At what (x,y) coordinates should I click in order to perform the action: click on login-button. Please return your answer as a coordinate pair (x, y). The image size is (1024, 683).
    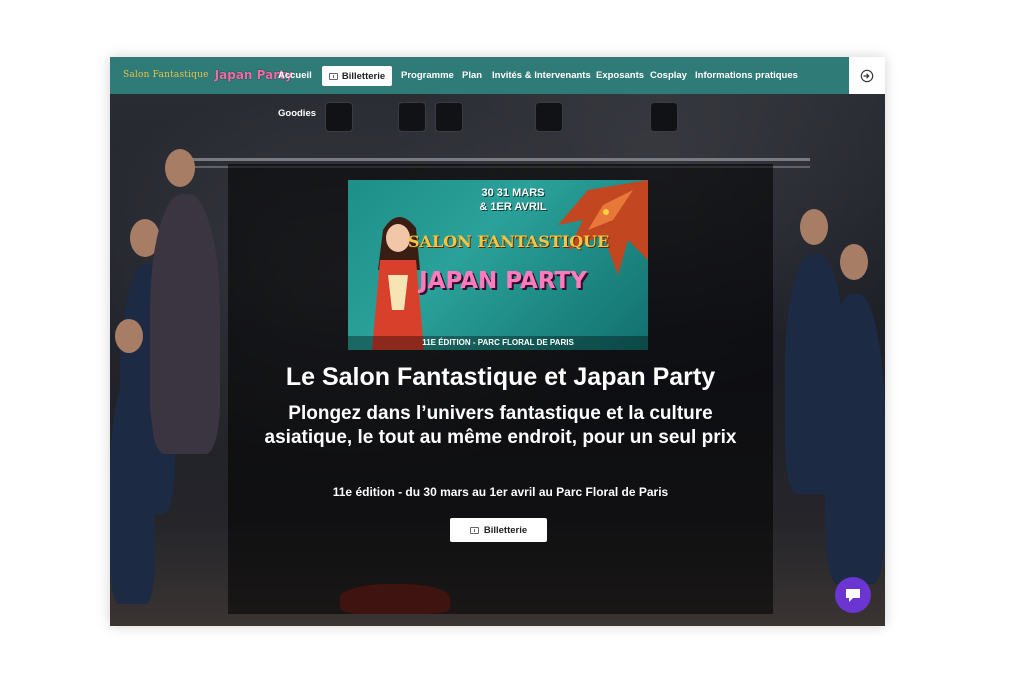
    Looking at the image, I should click on (867, 75).